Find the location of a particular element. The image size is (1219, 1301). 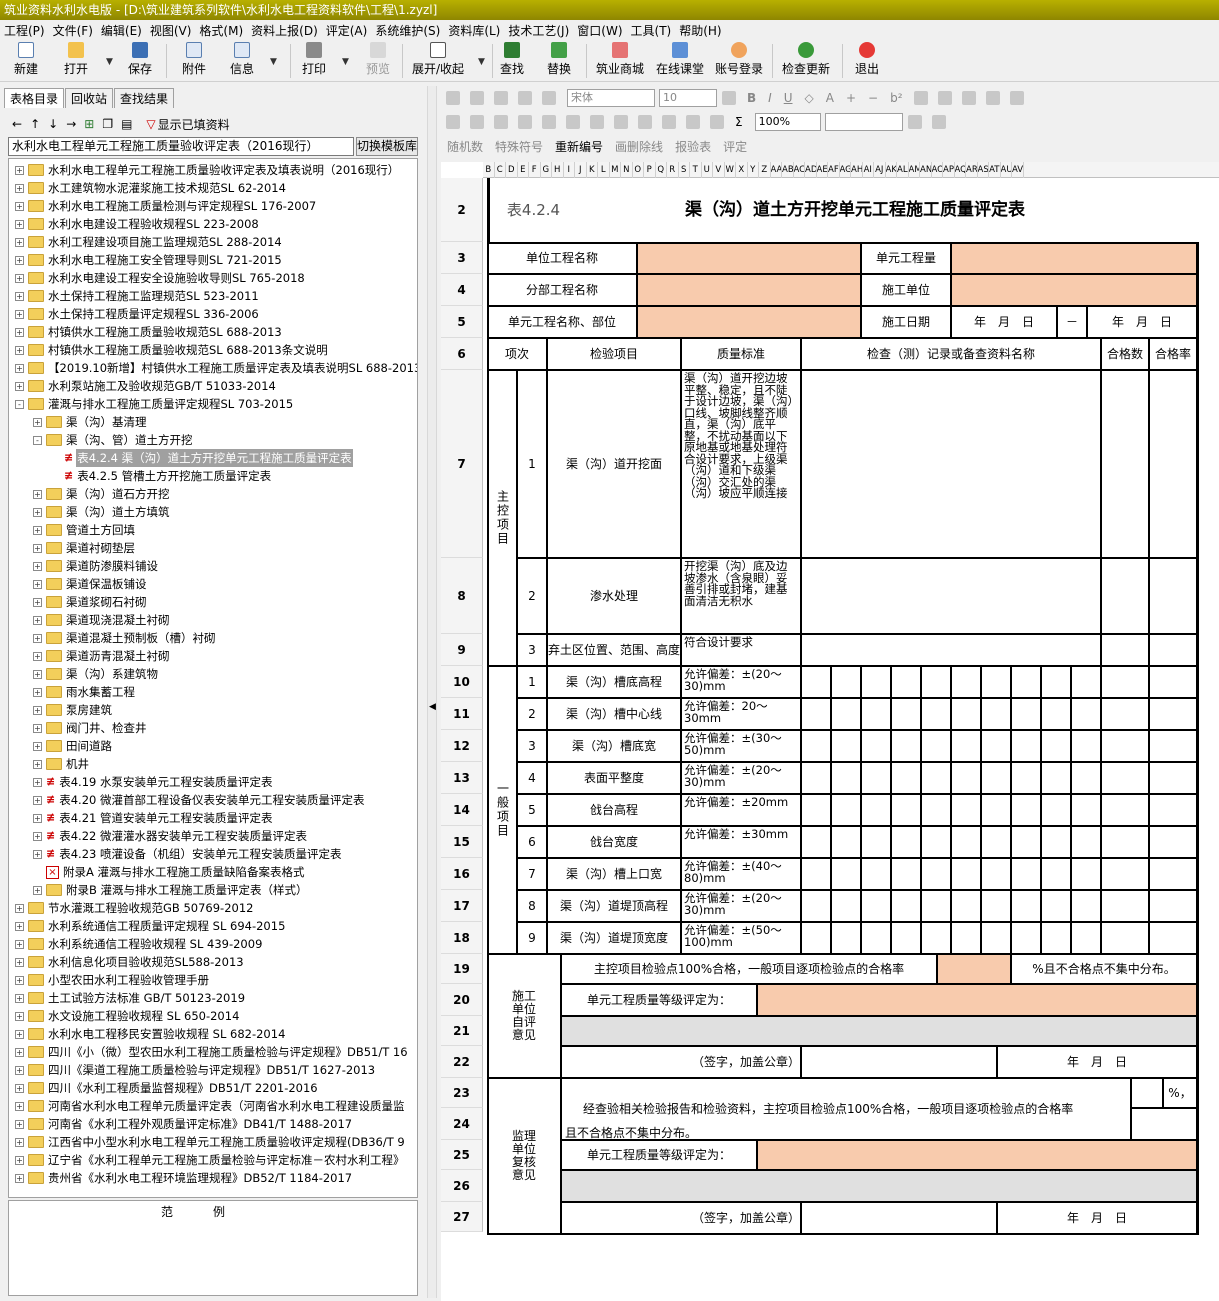

row-number: 26 is located at coordinates (462, 1186).